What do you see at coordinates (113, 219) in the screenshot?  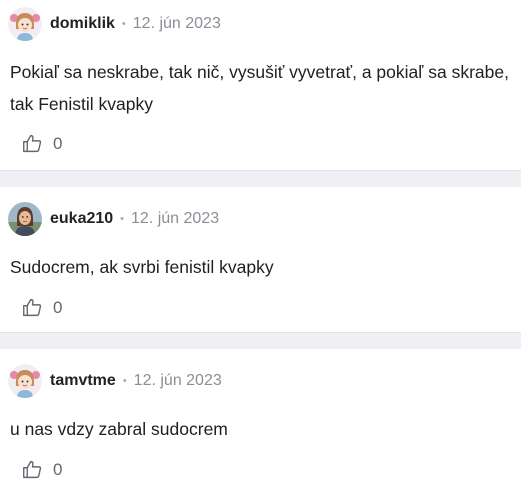 I see `comment-header: euka210 • 12. jún 2023` at bounding box center [113, 219].